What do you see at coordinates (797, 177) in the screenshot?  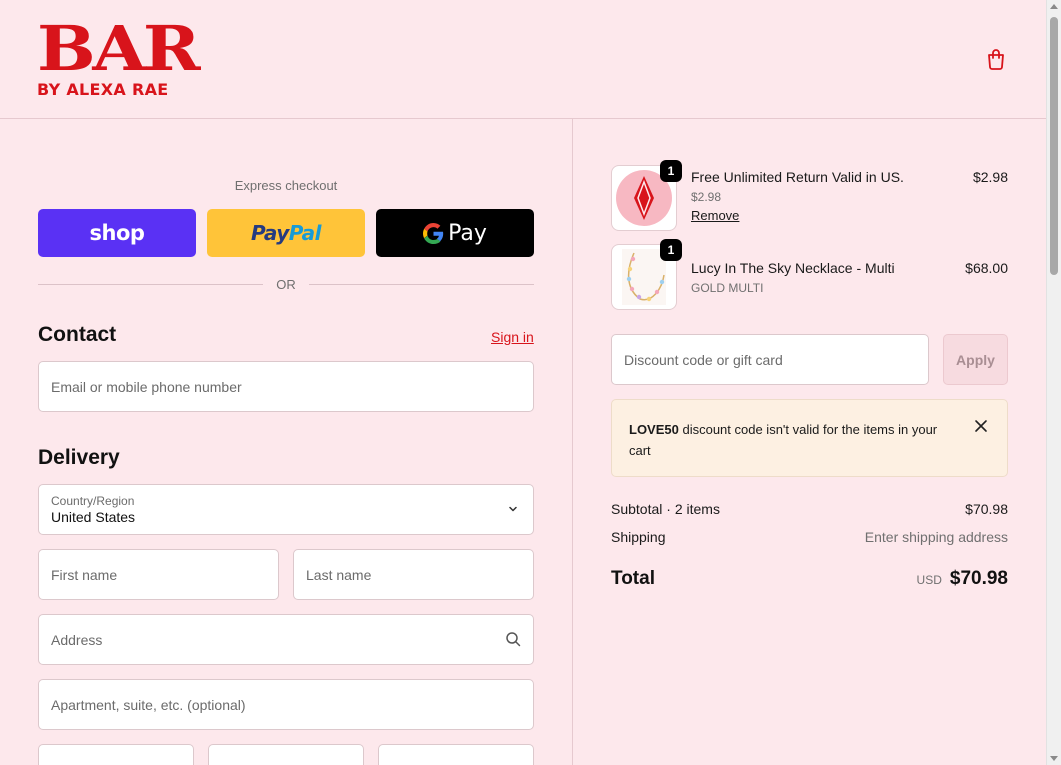 I see `item-name: Free Unlimited Return Valid in US.` at bounding box center [797, 177].